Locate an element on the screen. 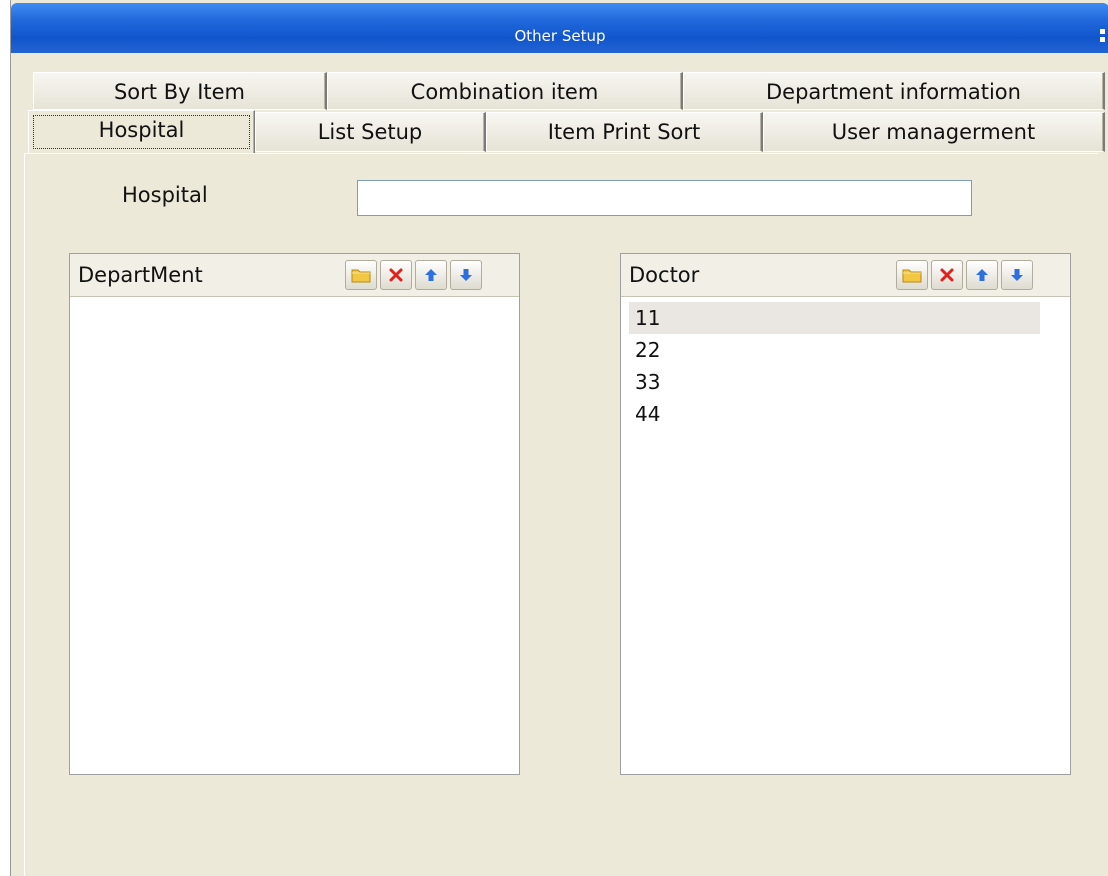 The height and width of the screenshot is (876, 1108). doctor-list-item: 33 is located at coordinates (834, 382).